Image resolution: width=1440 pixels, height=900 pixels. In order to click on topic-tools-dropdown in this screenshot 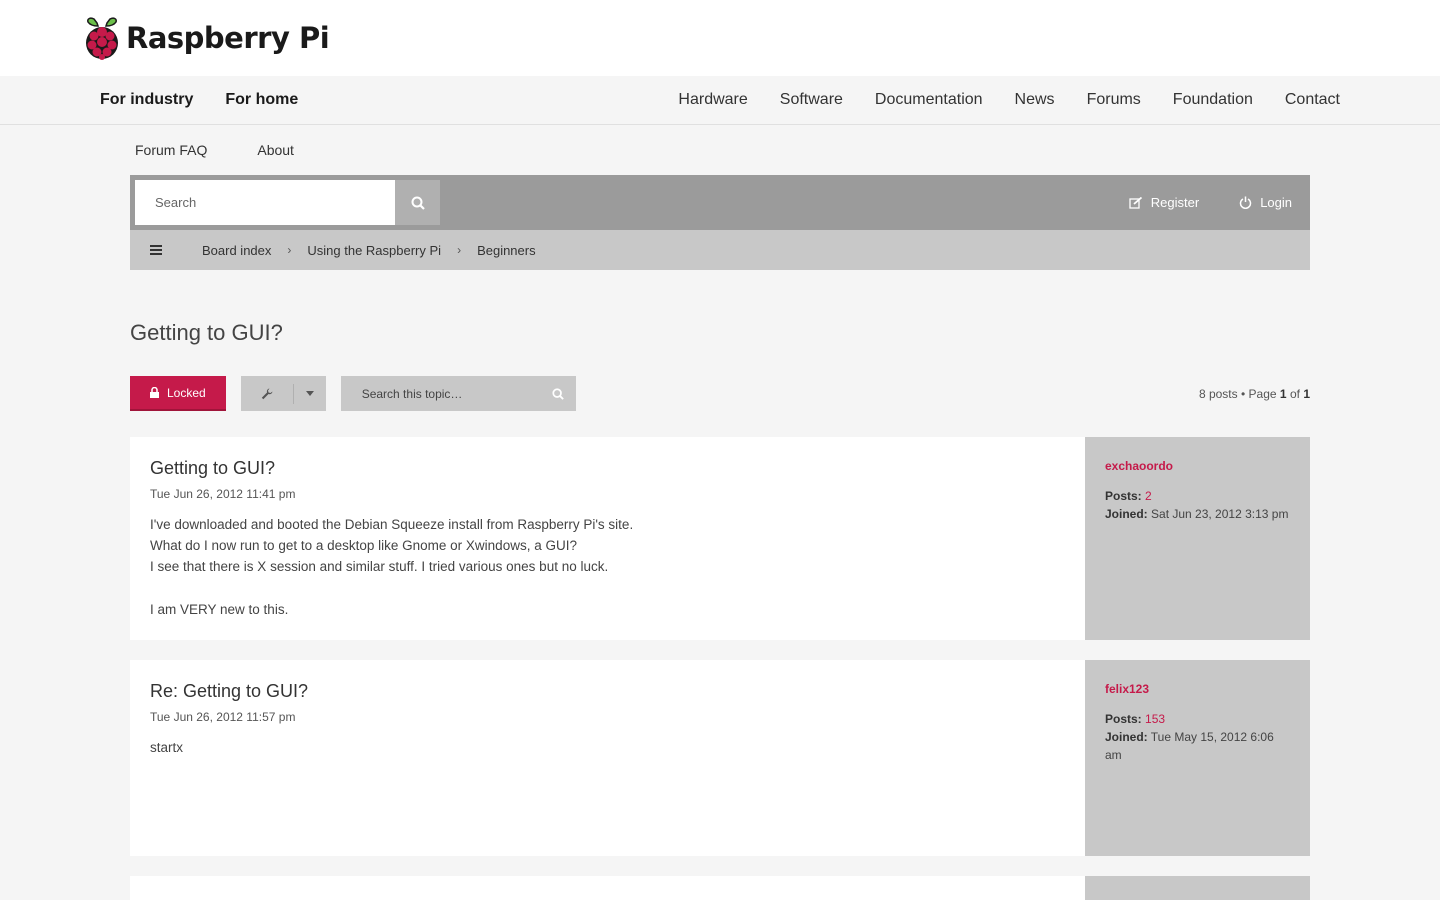, I will do `click(283, 393)`.